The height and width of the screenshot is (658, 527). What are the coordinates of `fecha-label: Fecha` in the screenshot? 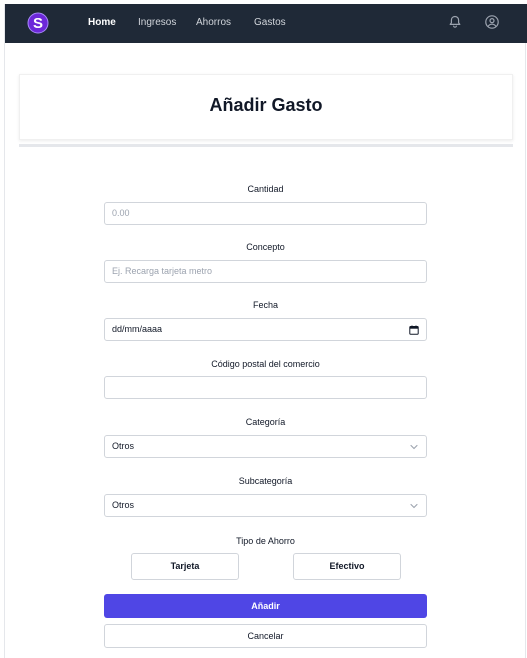 It's located at (265, 305).